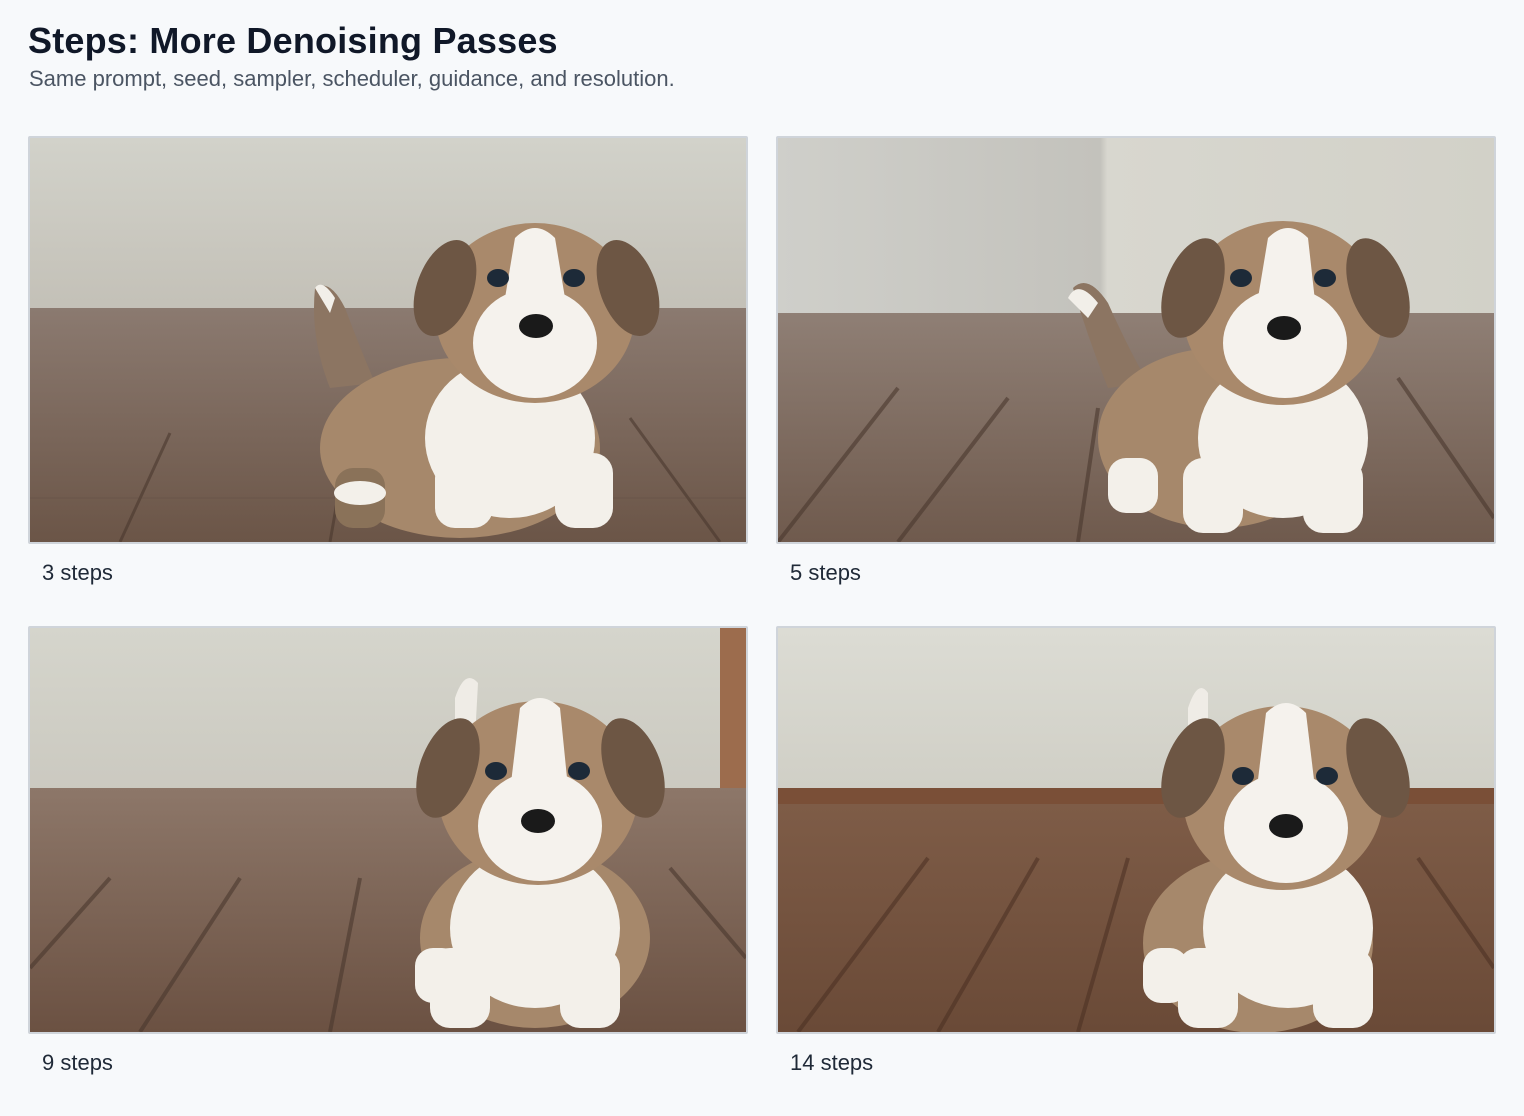 This screenshot has width=1524, height=1116. I want to click on panel-caption: 9 steps, so click(77, 1062).